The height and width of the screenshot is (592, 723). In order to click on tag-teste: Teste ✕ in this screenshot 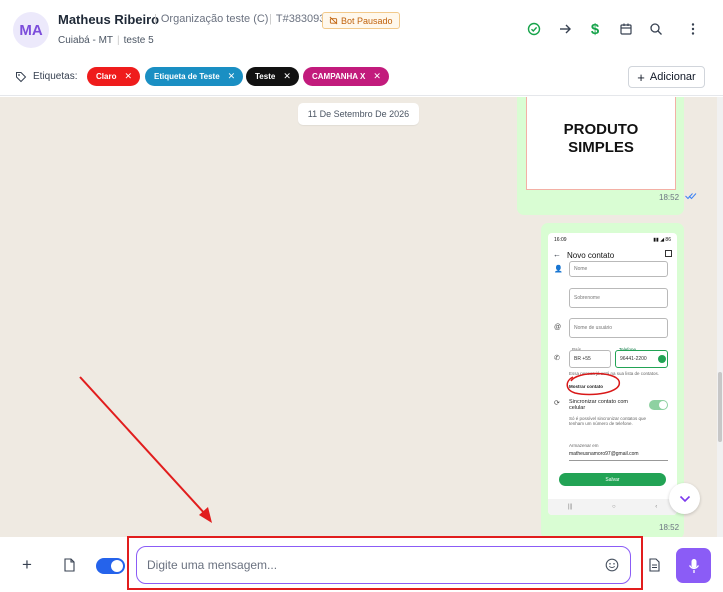, I will do `click(272, 76)`.